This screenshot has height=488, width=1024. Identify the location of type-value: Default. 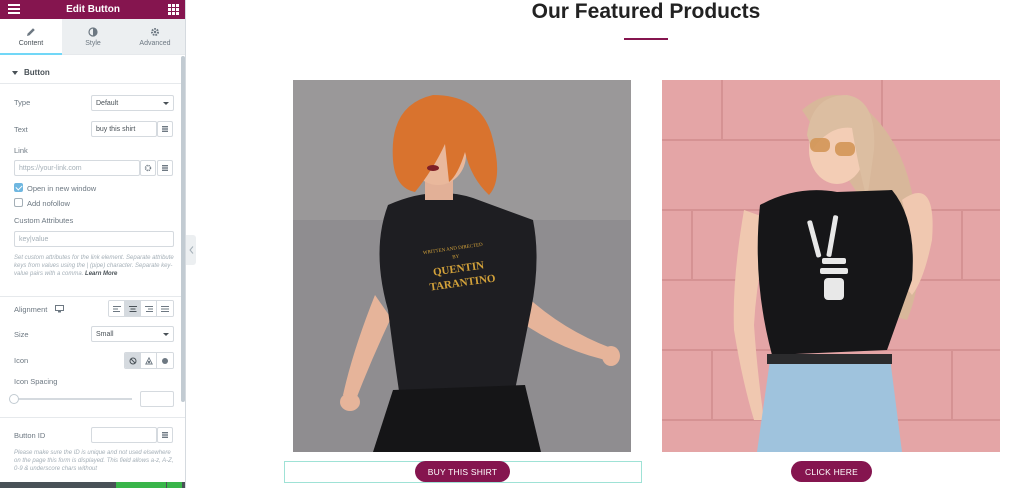
(107, 103).